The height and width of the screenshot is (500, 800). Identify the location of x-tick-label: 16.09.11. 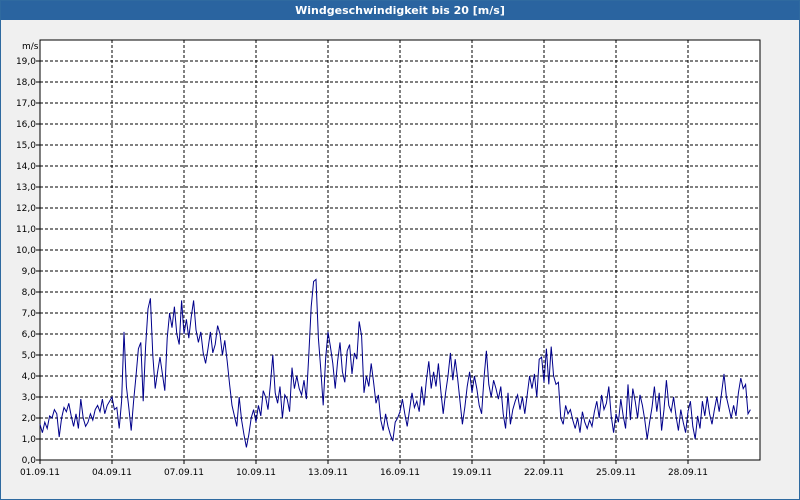
(400, 473).